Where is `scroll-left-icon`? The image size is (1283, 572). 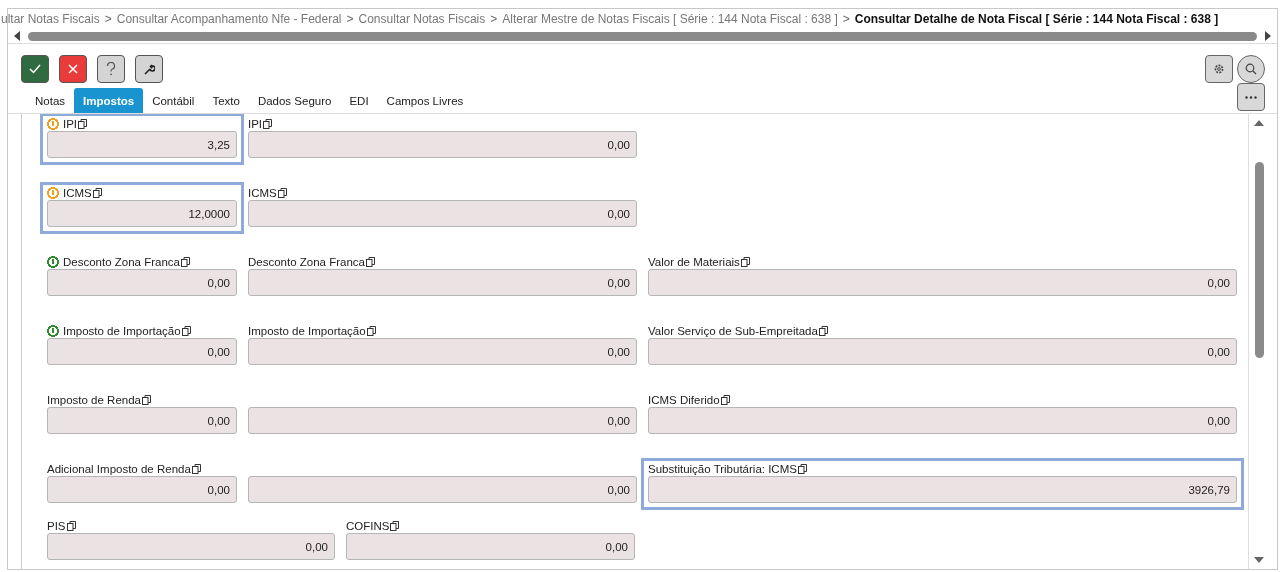 scroll-left-icon is located at coordinates (17, 36).